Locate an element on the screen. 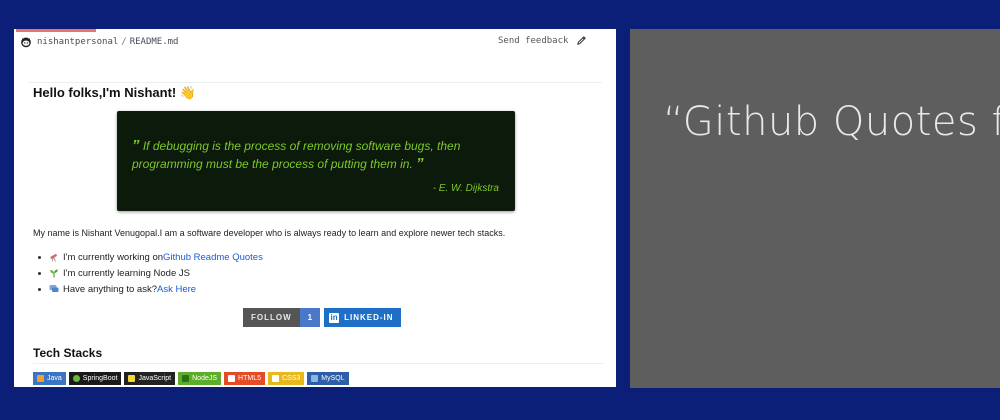 Image resolution: width=1000 pixels, height=420 pixels. javascript-icon is located at coordinates (132, 378).